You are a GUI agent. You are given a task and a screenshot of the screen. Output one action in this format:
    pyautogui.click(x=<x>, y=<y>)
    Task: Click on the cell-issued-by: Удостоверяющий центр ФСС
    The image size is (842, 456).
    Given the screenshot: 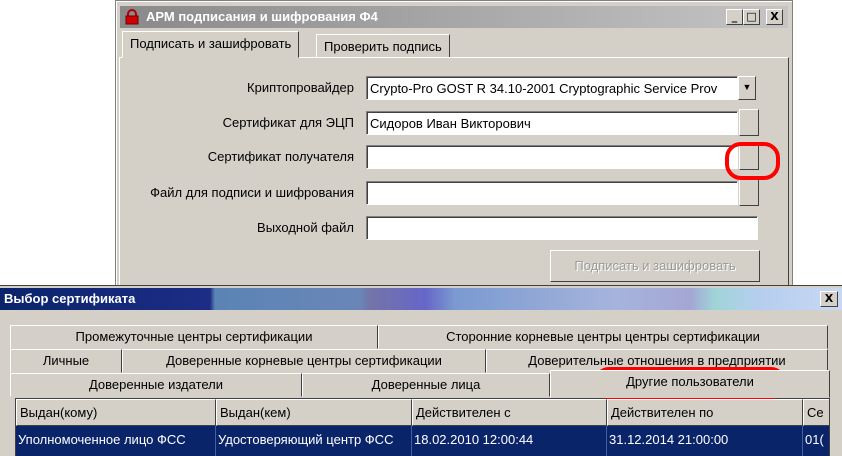 What is the action you would take?
    pyautogui.click(x=314, y=441)
    